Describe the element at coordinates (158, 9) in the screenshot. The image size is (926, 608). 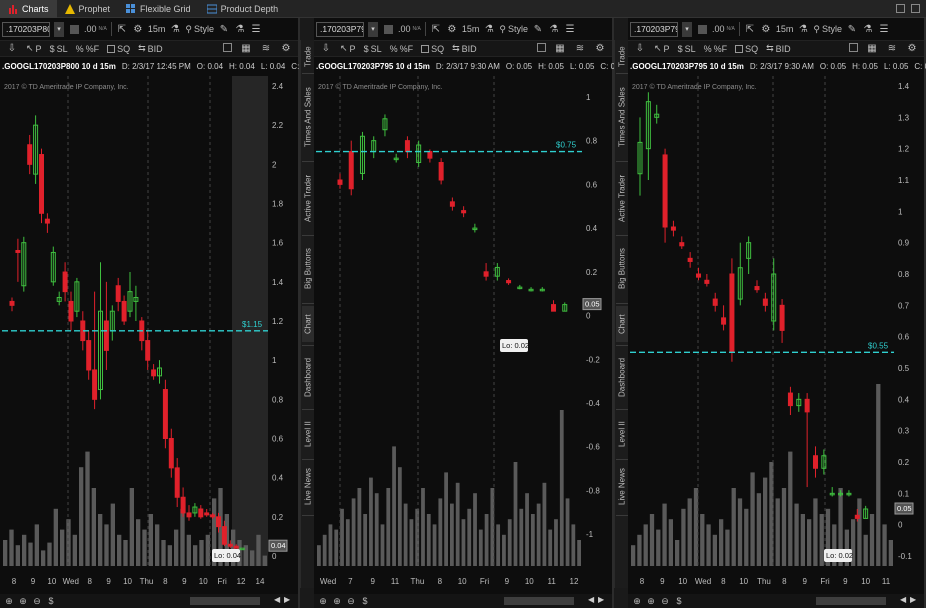
I see `tab-flexible-grid: Flexible Grid` at that location.